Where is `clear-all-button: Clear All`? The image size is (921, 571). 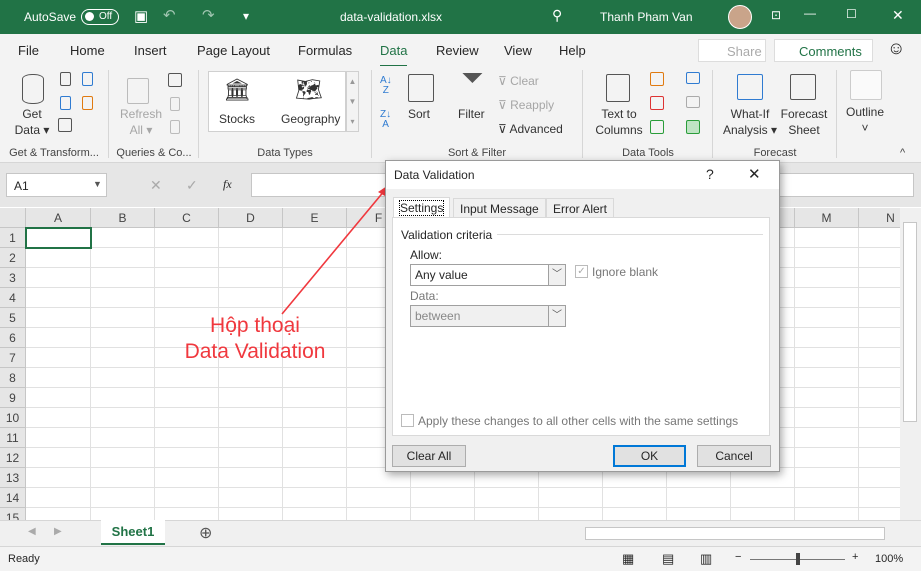
clear-all-button: Clear All is located at coordinates (429, 456).